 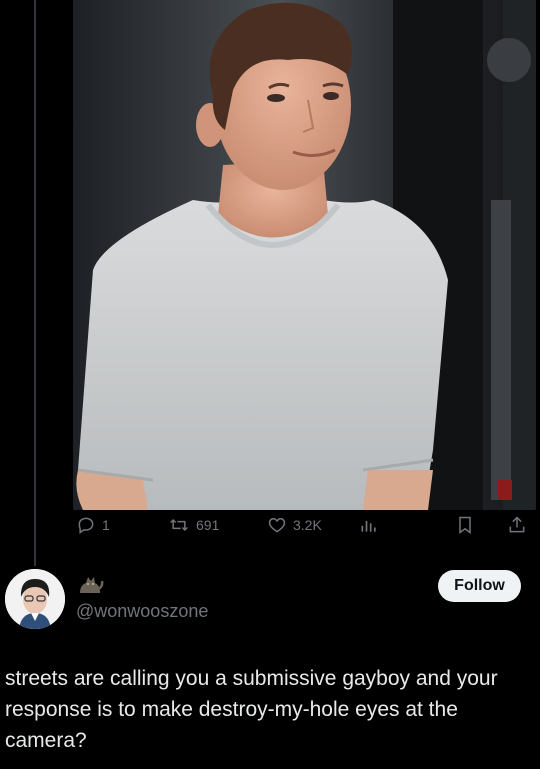 I want to click on retweet-count: 691, so click(x=208, y=525).